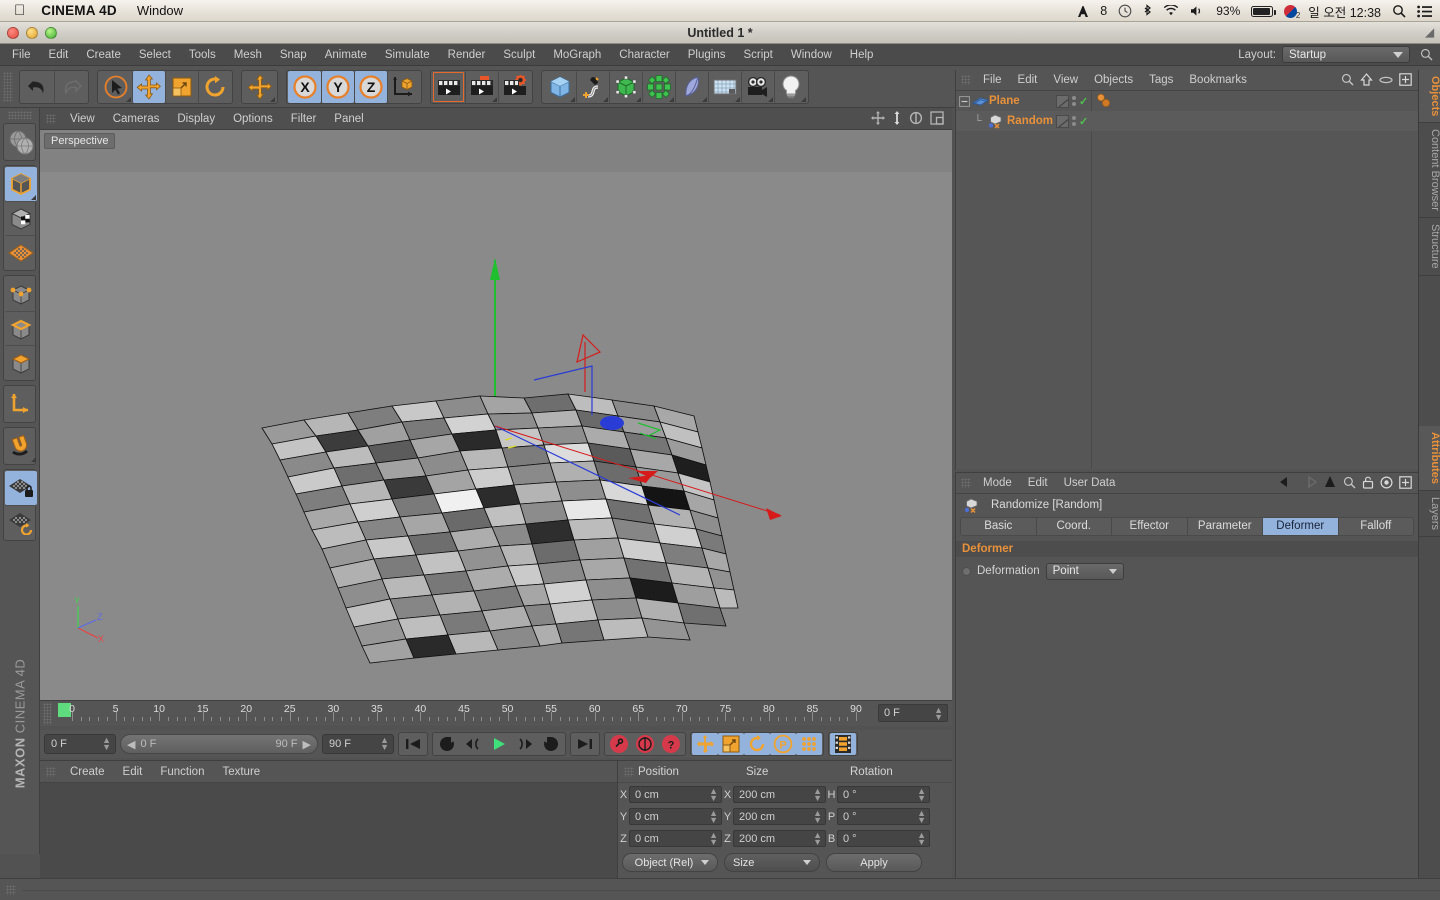 Image resolution: width=1440 pixels, height=900 pixels. I want to click on menu-create: Create, so click(103, 55).